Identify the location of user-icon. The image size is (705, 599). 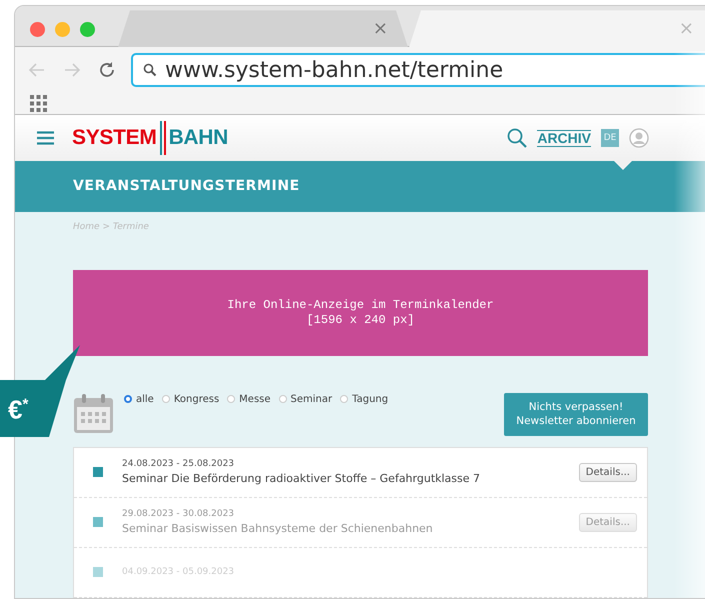
(639, 138).